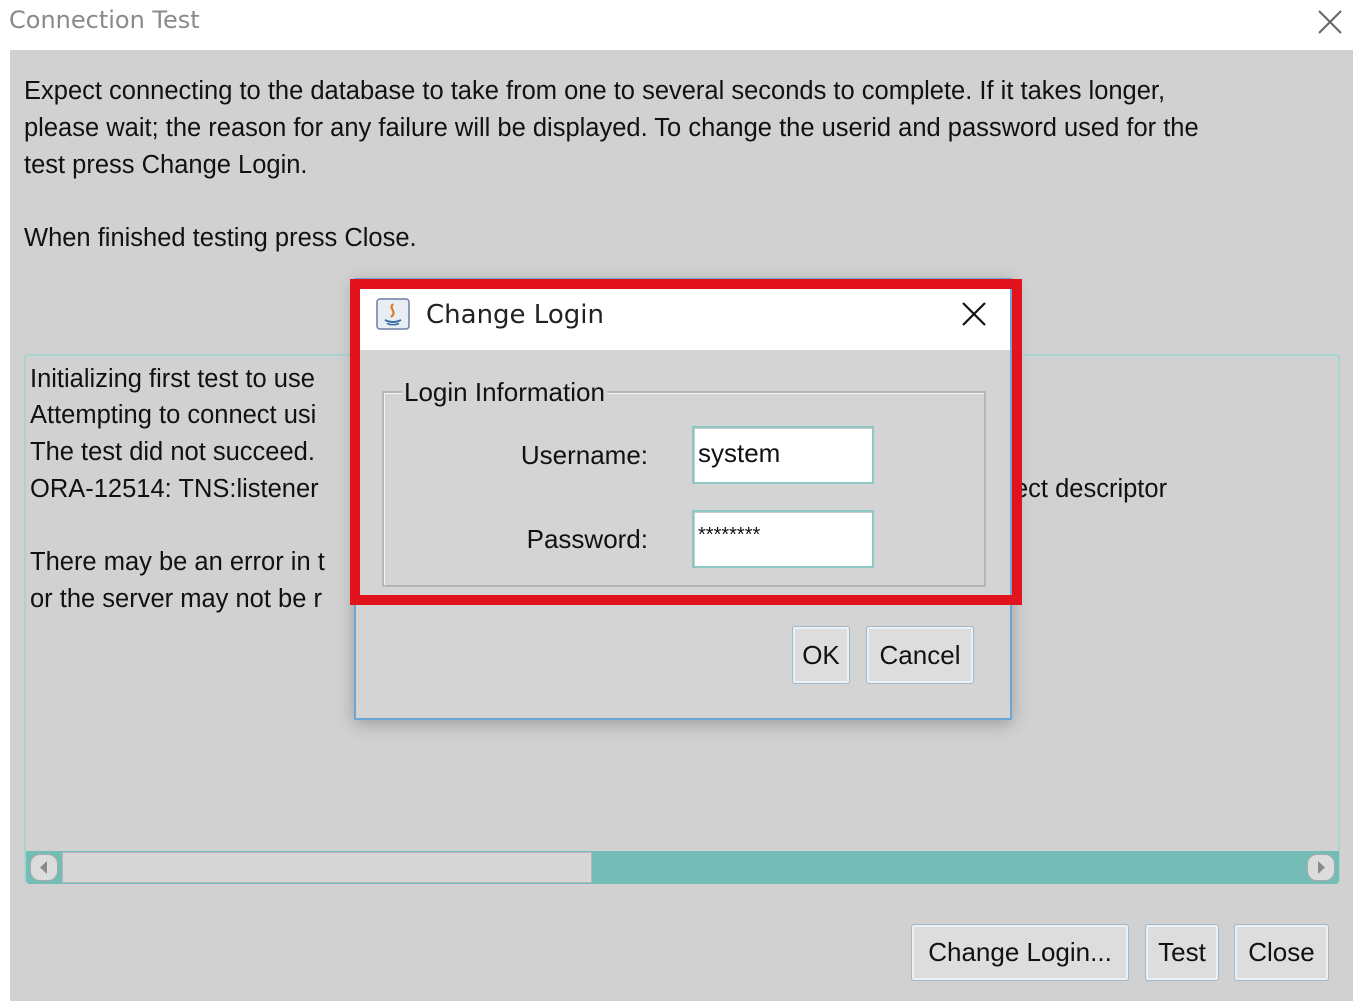  Describe the element at coordinates (683, 315) in the screenshot. I see `dialog-title-bar: Change Login` at that location.